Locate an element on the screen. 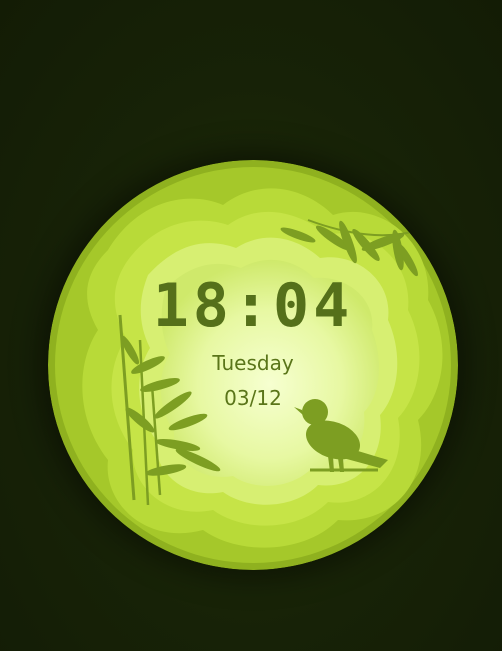 Image resolution: width=502 pixels, height=651 pixels. clock-day: Tuesday is located at coordinates (253, 363).